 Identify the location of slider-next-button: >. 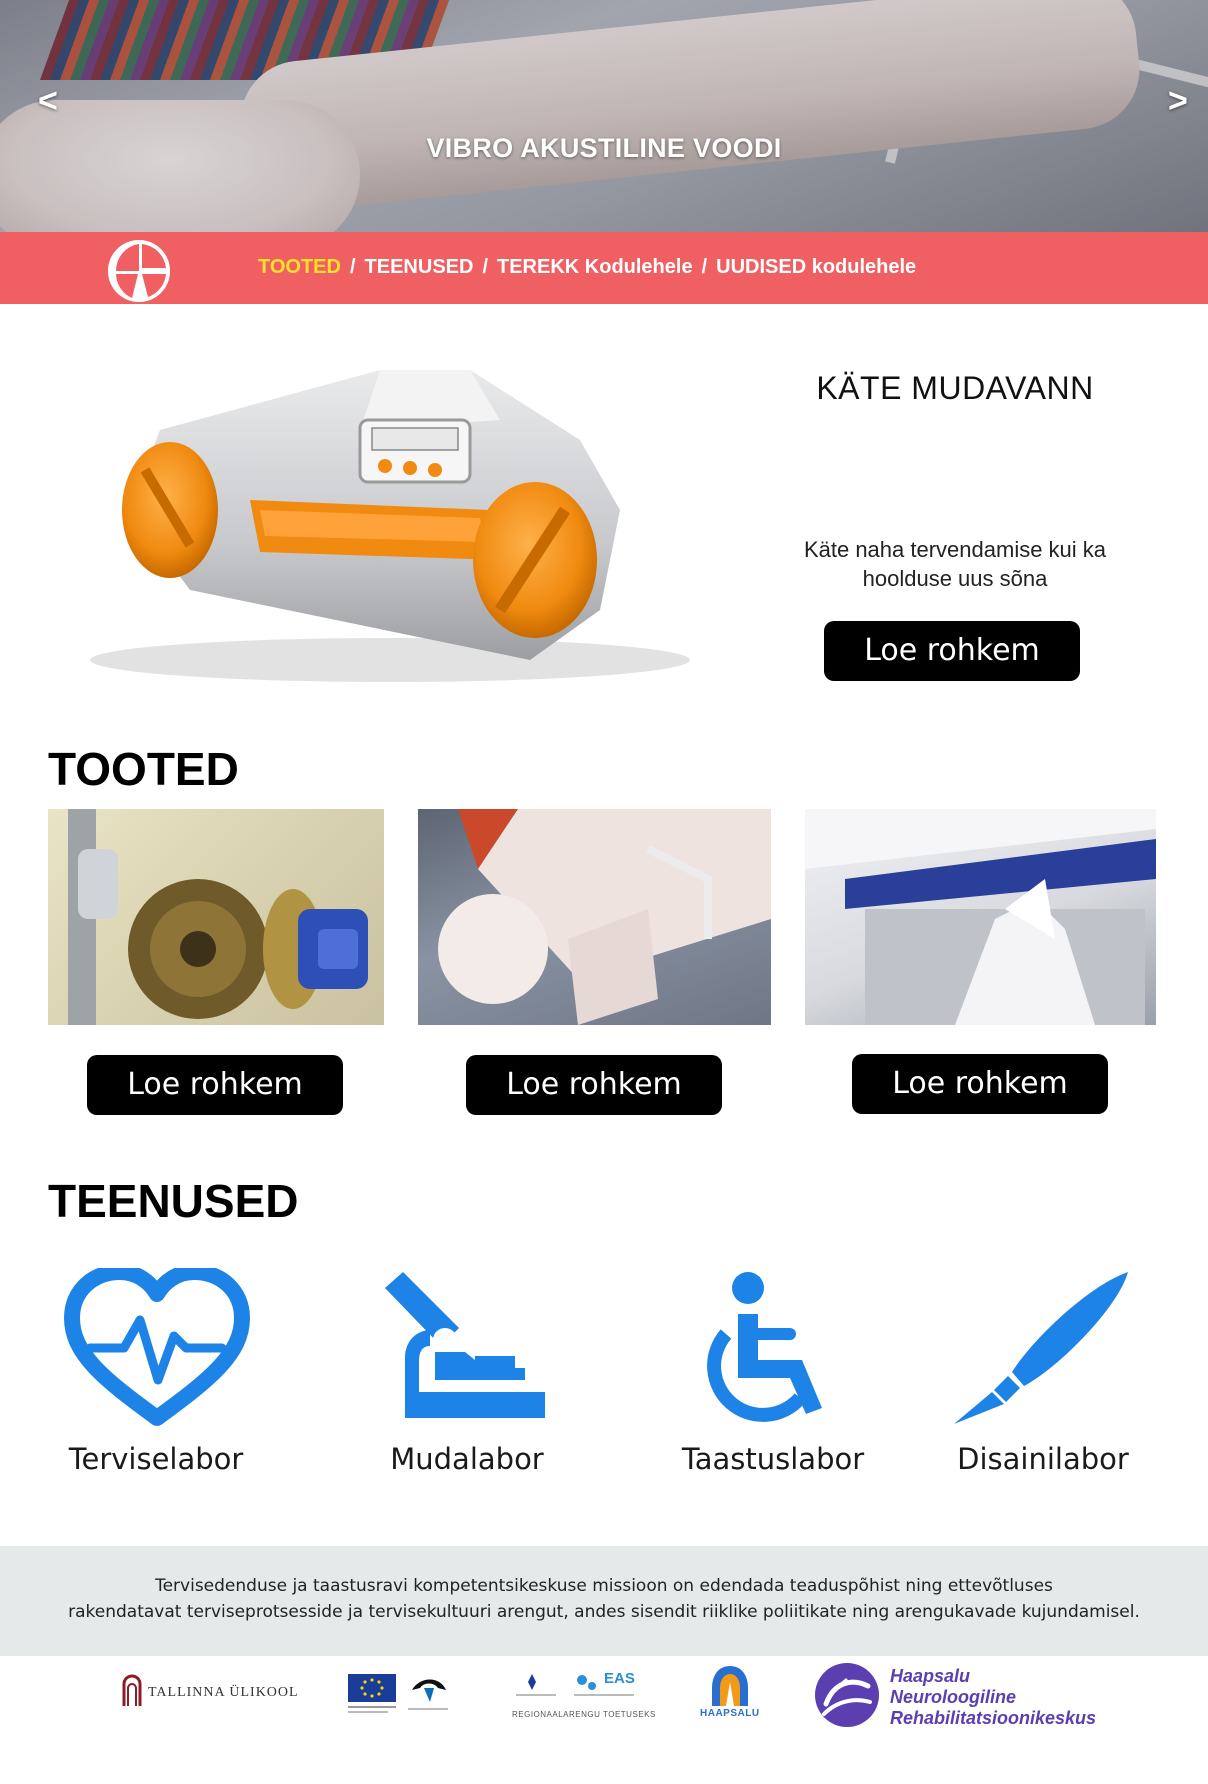
(1178, 101).